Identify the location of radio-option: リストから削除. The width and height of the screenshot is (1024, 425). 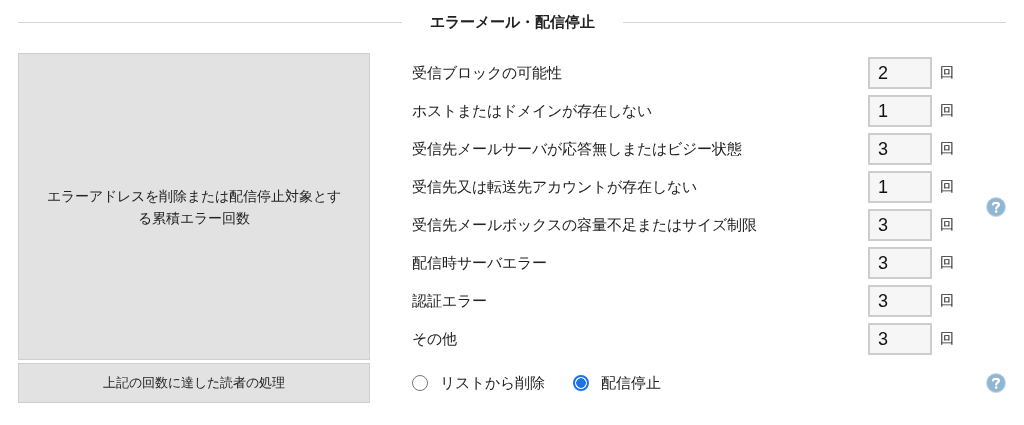
(478, 383).